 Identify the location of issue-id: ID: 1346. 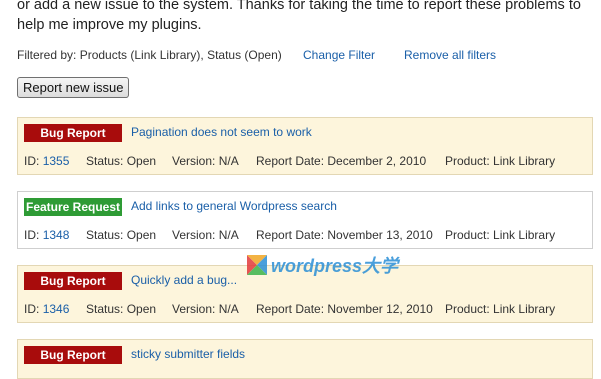
(46, 309).